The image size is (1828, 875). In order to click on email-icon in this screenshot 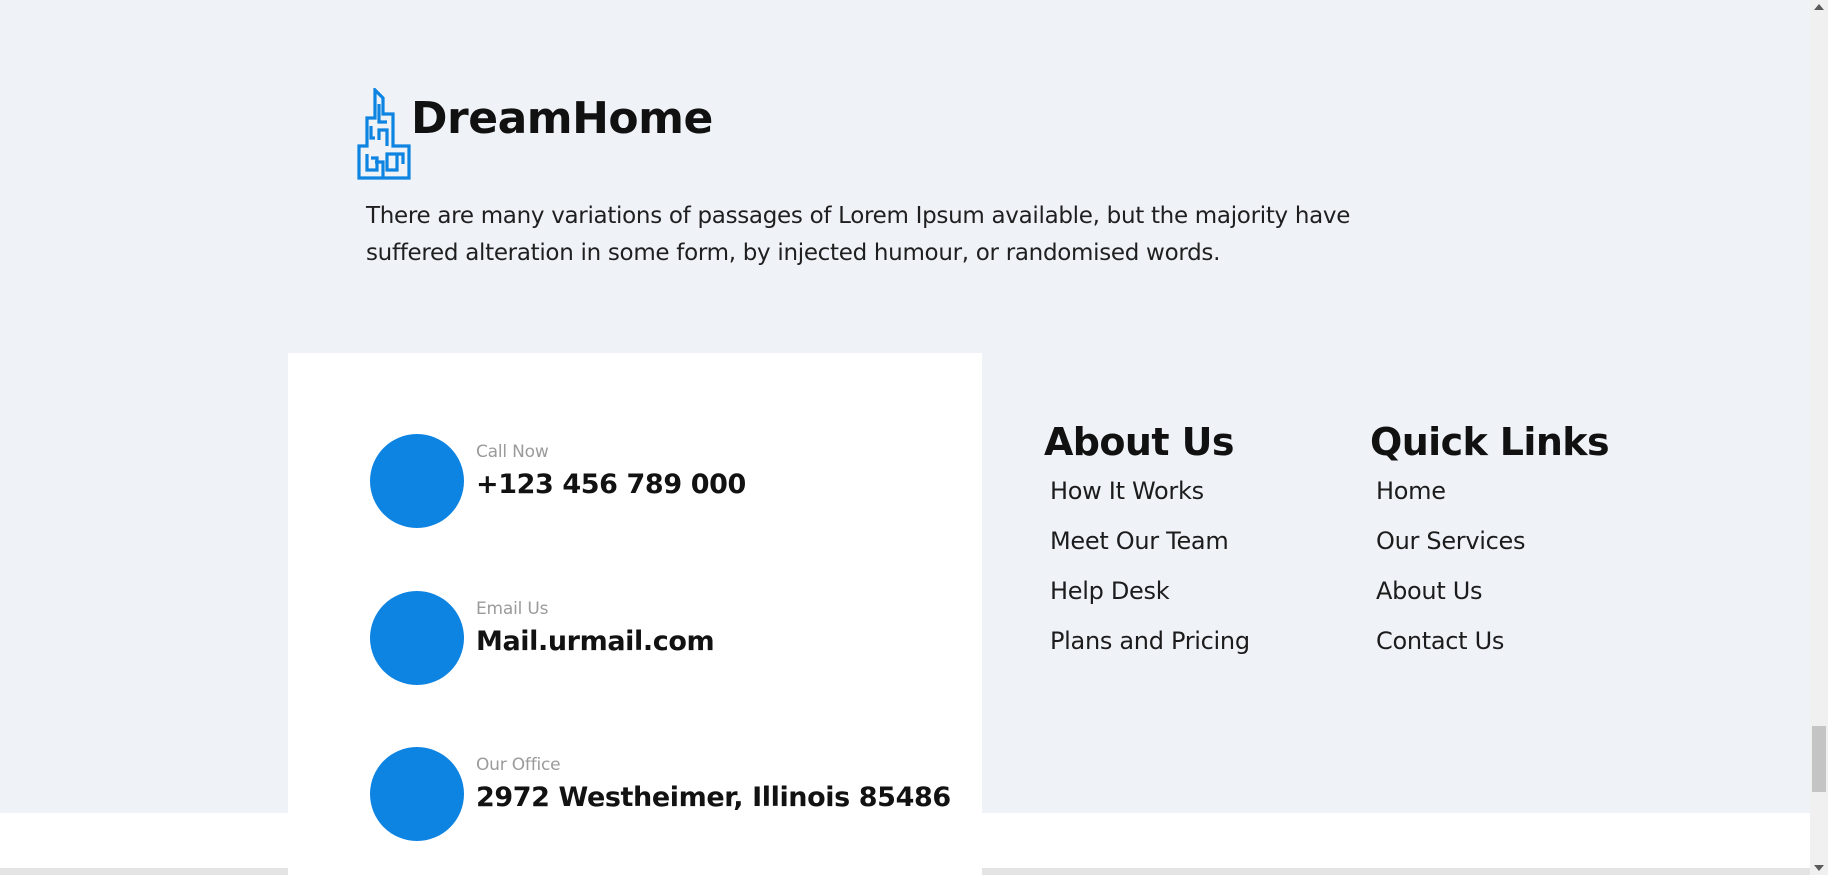, I will do `click(417, 638)`.